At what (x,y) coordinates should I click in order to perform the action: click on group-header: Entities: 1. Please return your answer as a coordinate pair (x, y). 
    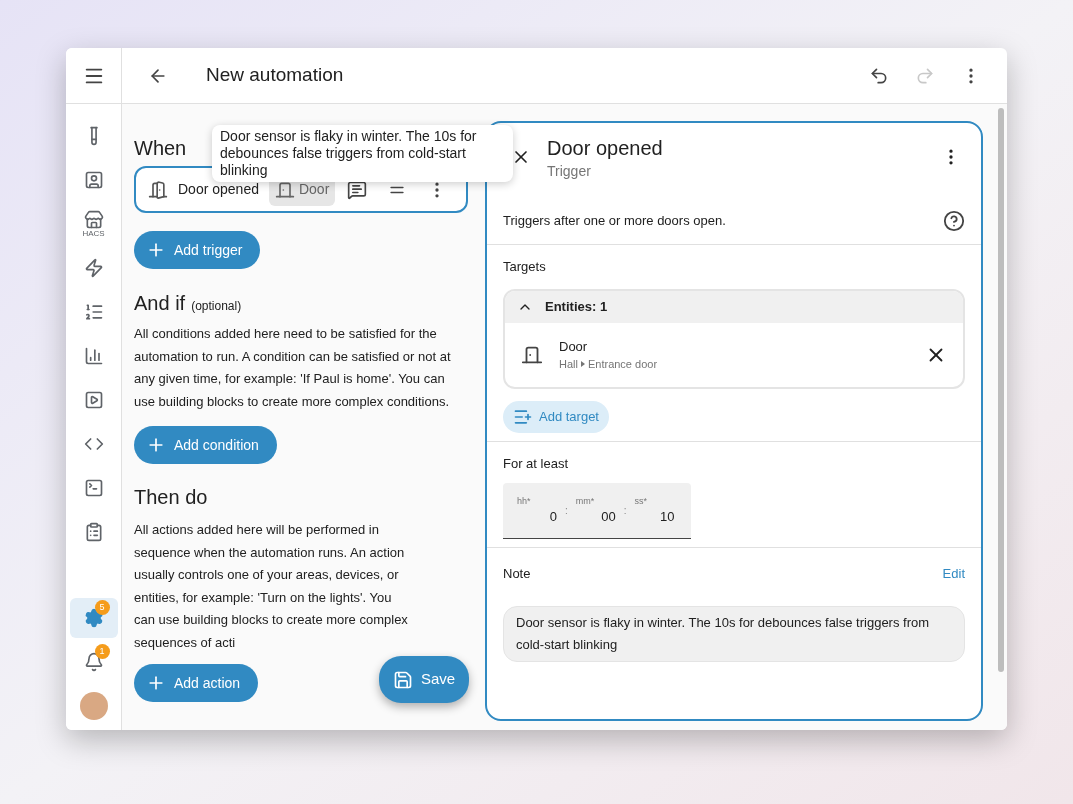
    Looking at the image, I should click on (734, 306).